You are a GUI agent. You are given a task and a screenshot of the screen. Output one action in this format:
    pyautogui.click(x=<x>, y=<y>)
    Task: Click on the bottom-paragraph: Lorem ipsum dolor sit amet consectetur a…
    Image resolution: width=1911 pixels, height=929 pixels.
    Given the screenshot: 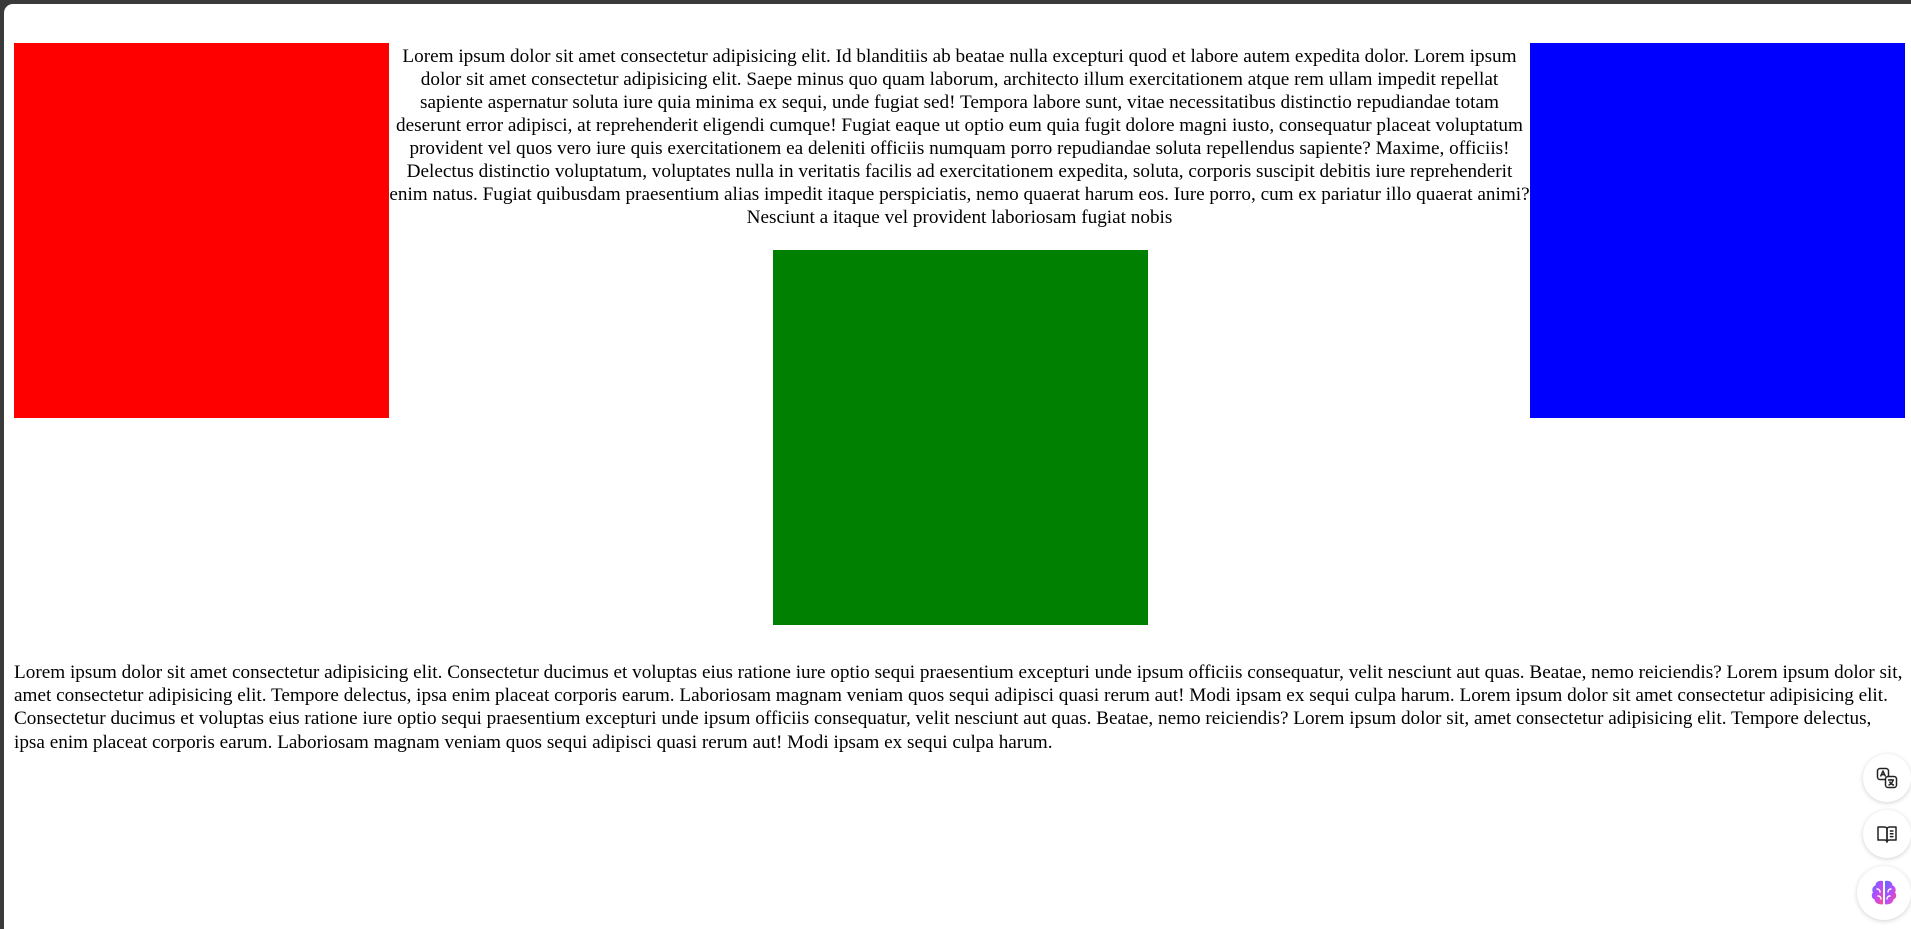 What is the action you would take?
    pyautogui.click(x=958, y=707)
    